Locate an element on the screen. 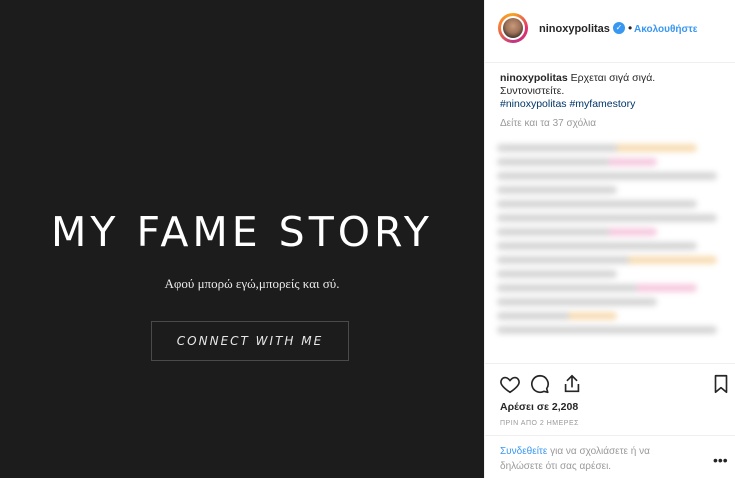 The width and height of the screenshot is (735, 479). login-link: Συνδεθείτε is located at coordinates (523, 451).